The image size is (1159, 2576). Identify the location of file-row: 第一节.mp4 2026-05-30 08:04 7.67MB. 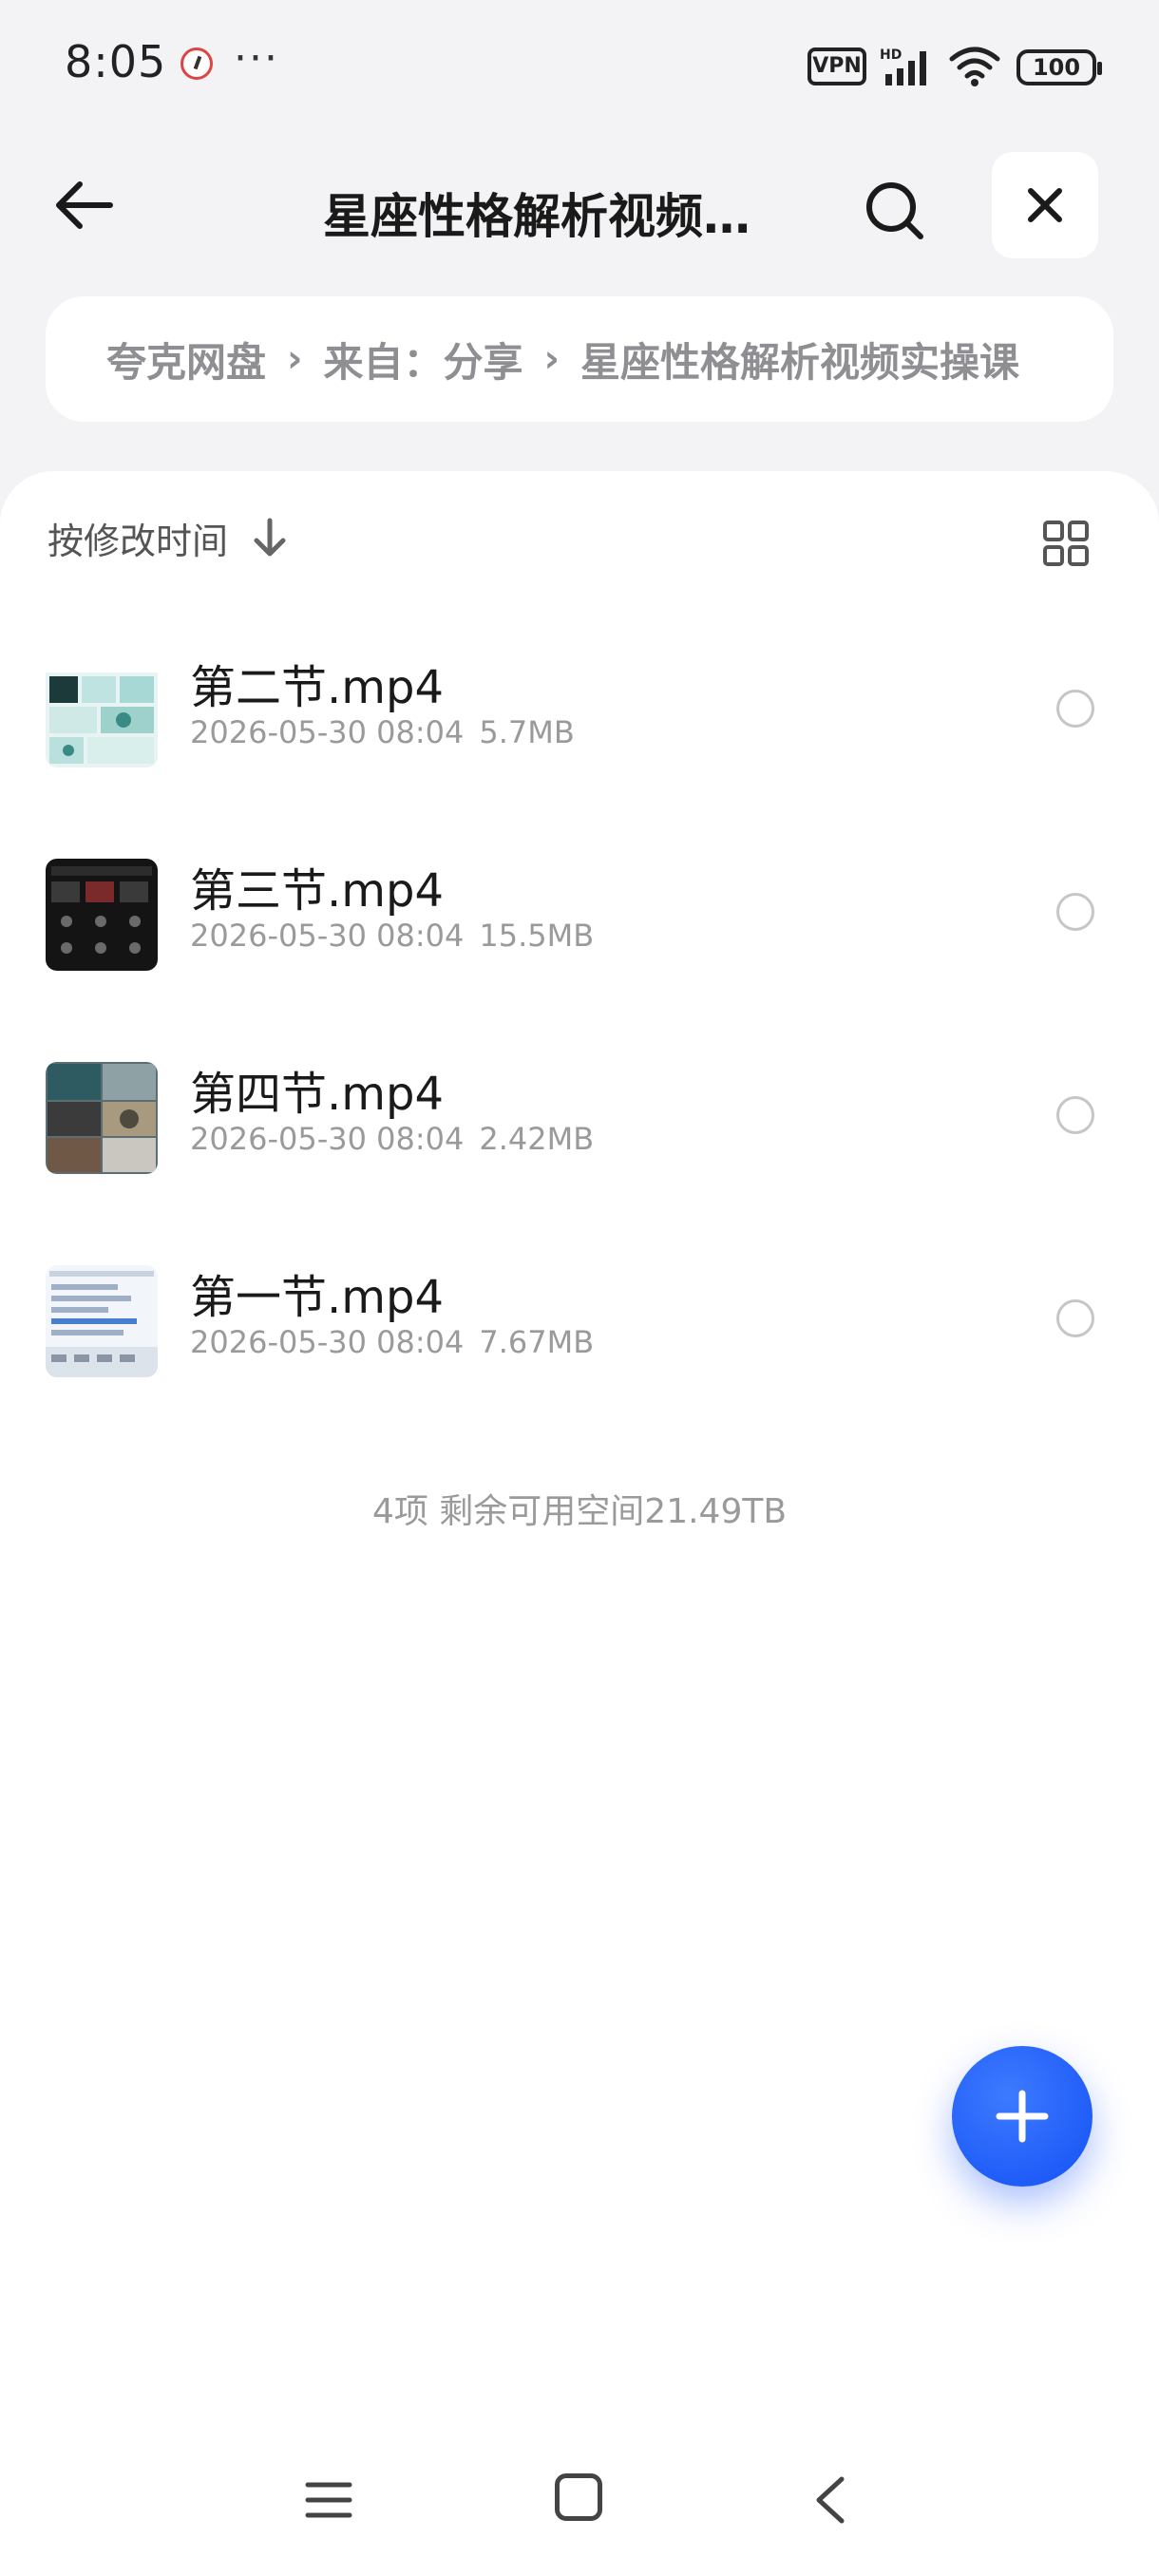
(579, 1353).